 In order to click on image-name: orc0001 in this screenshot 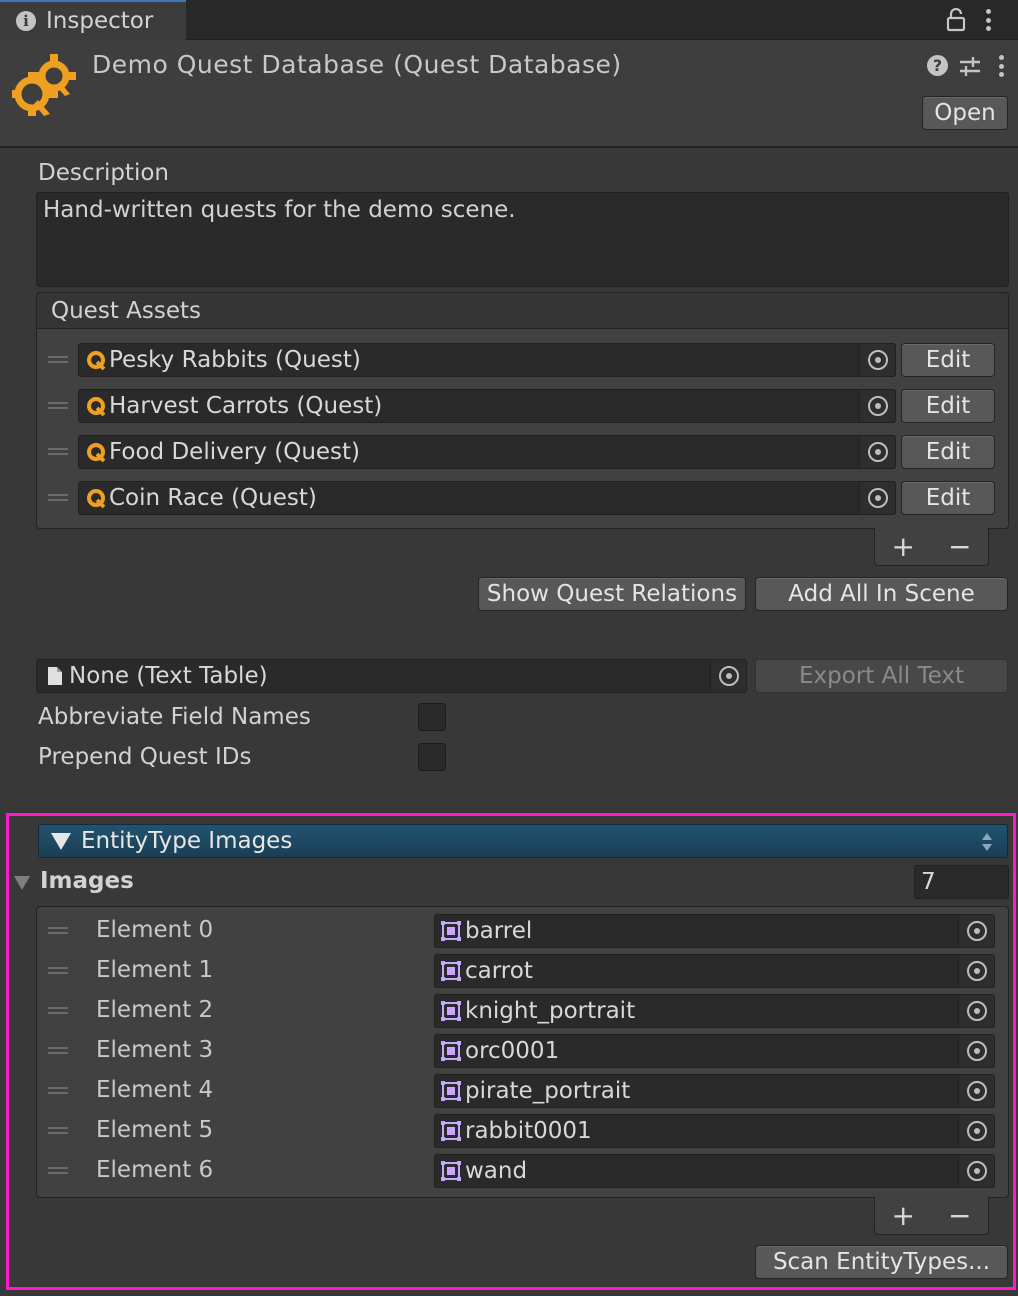, I will do `click(512, 1051)`.